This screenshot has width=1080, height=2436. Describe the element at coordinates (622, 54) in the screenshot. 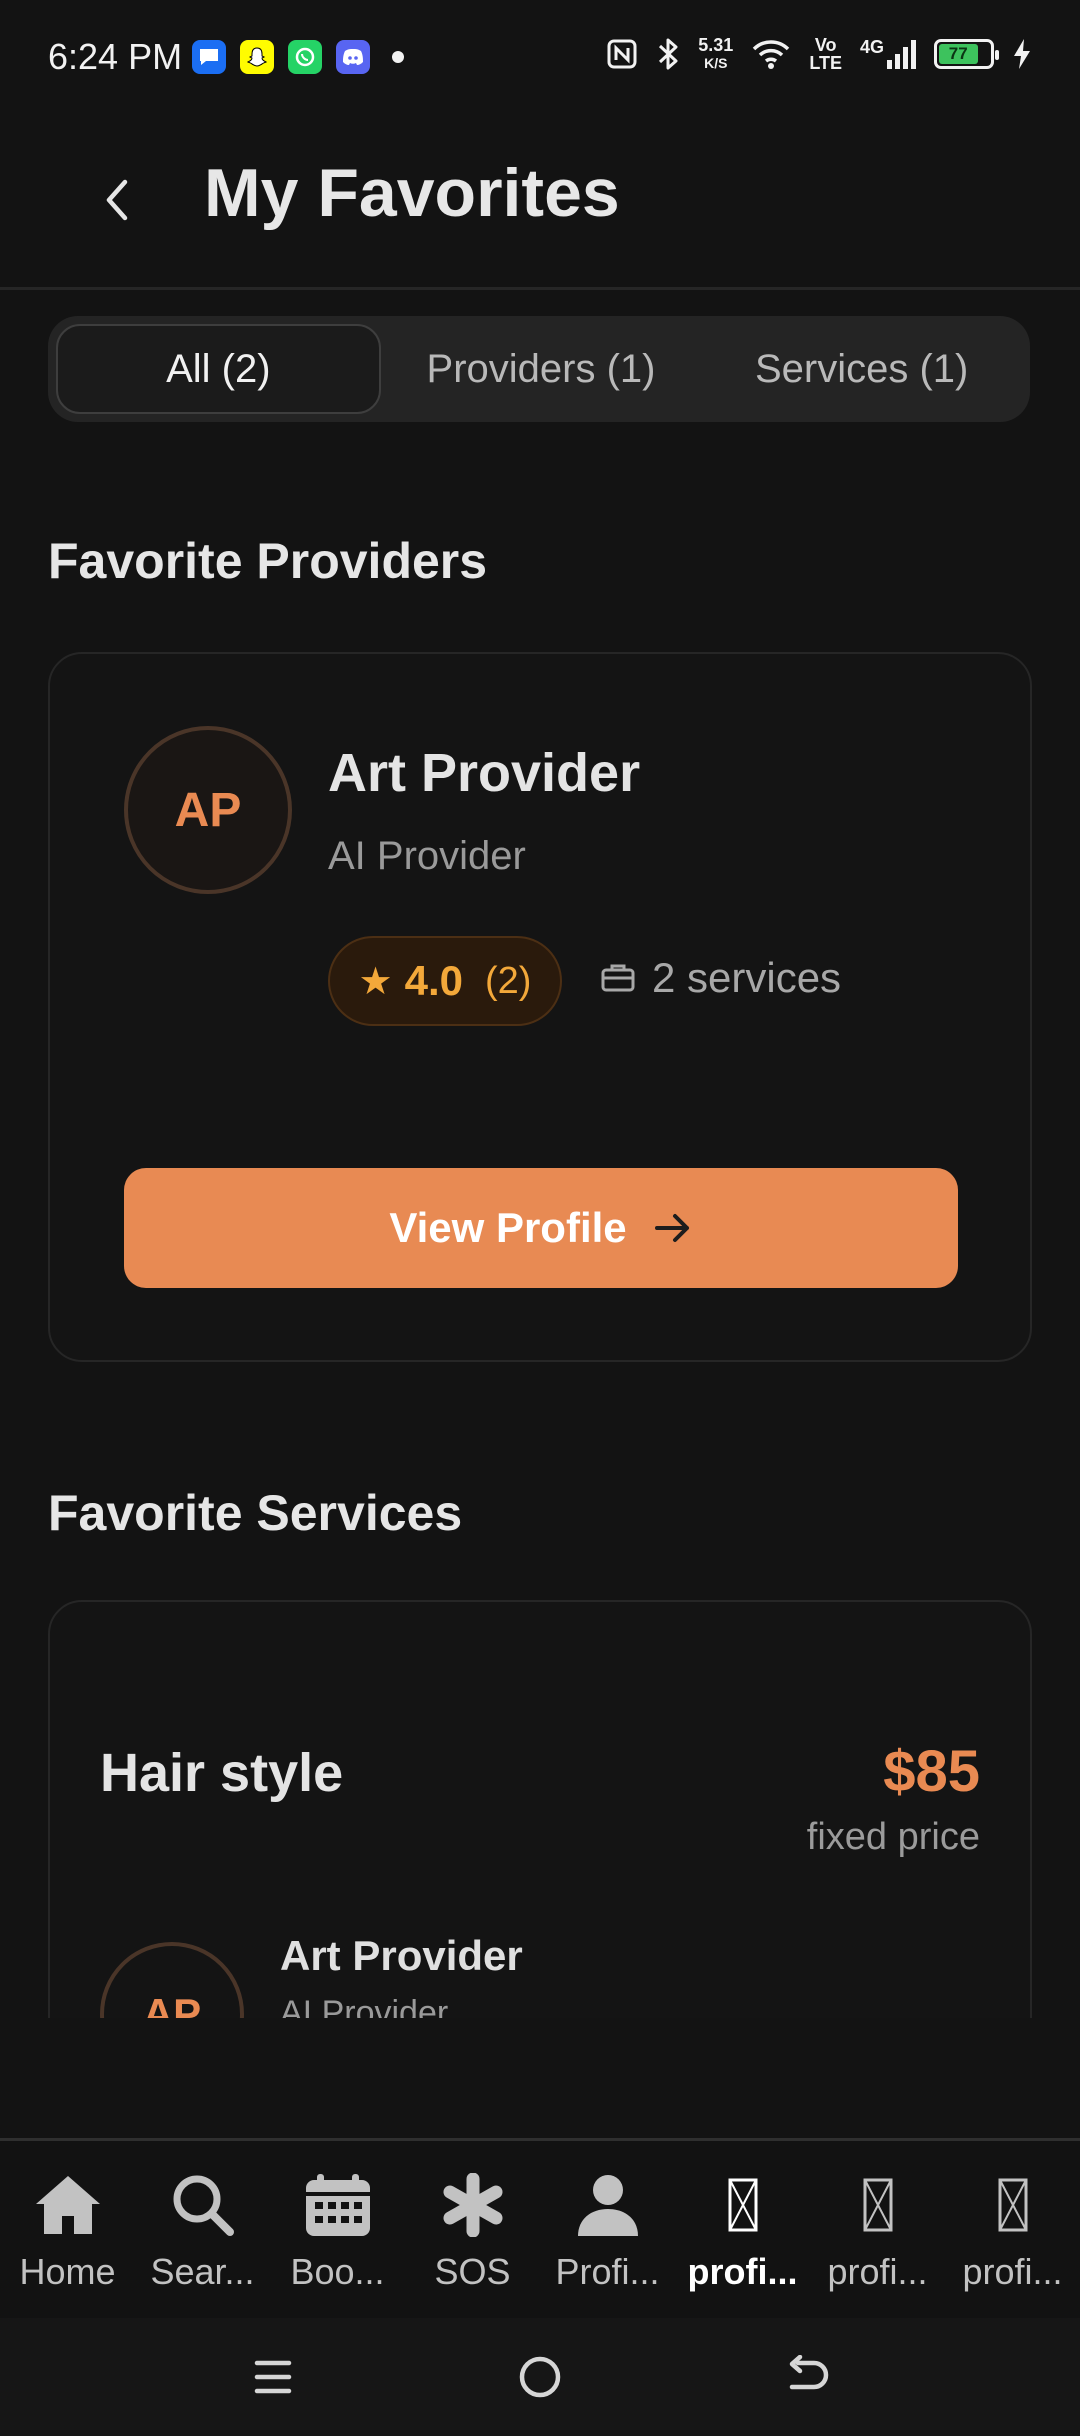

I see `nfc-icon` at that location.